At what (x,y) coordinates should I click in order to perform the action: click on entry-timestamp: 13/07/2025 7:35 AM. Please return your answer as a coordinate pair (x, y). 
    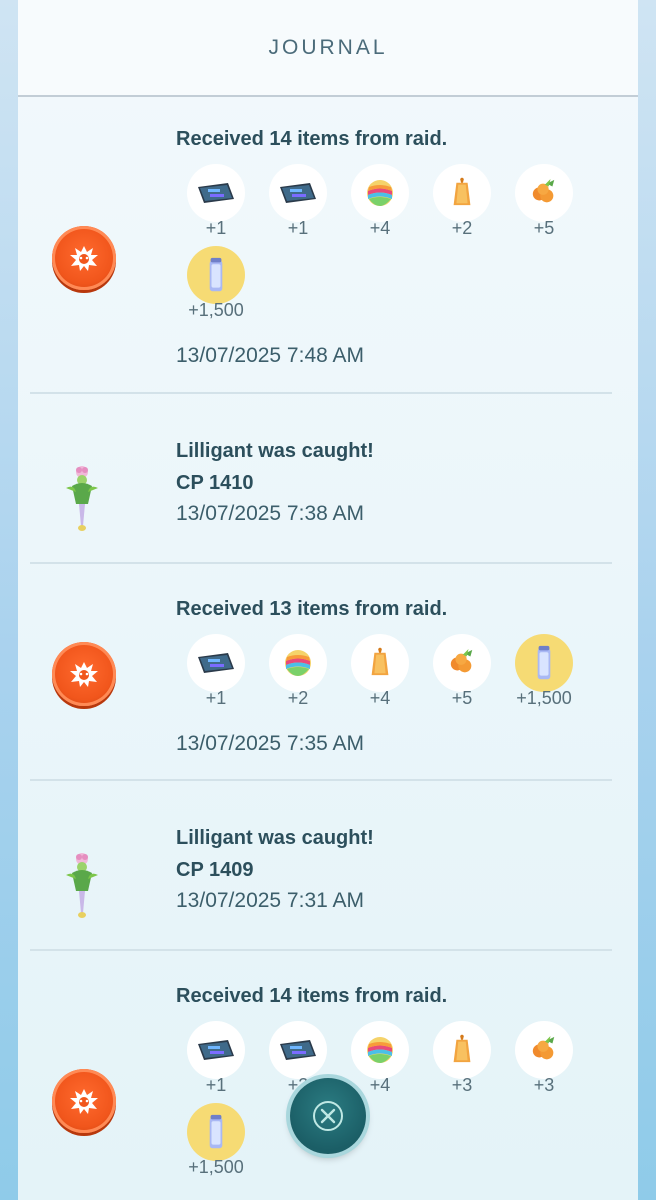
    Looking at the image, I should click on (270, 743).